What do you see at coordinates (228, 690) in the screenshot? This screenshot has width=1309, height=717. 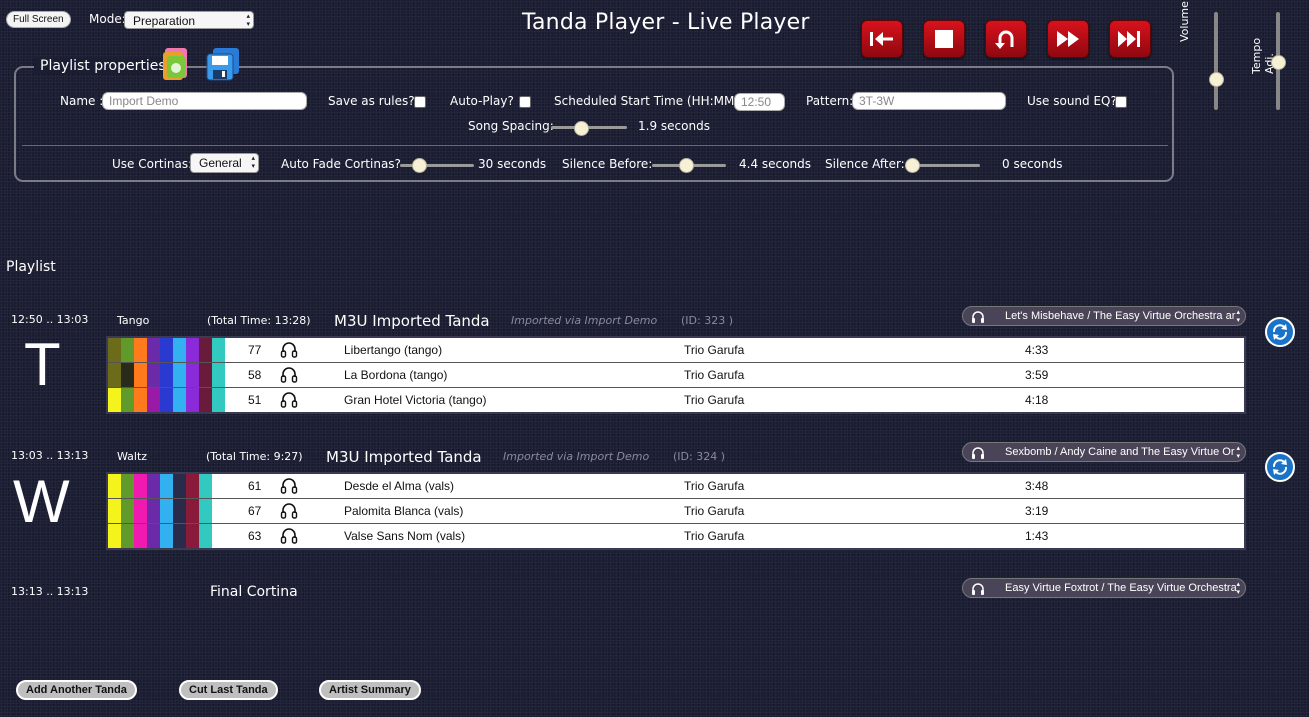 I see `cut-last-tanda-button: Cut Last Tanda` at bounding box center [228, 690].